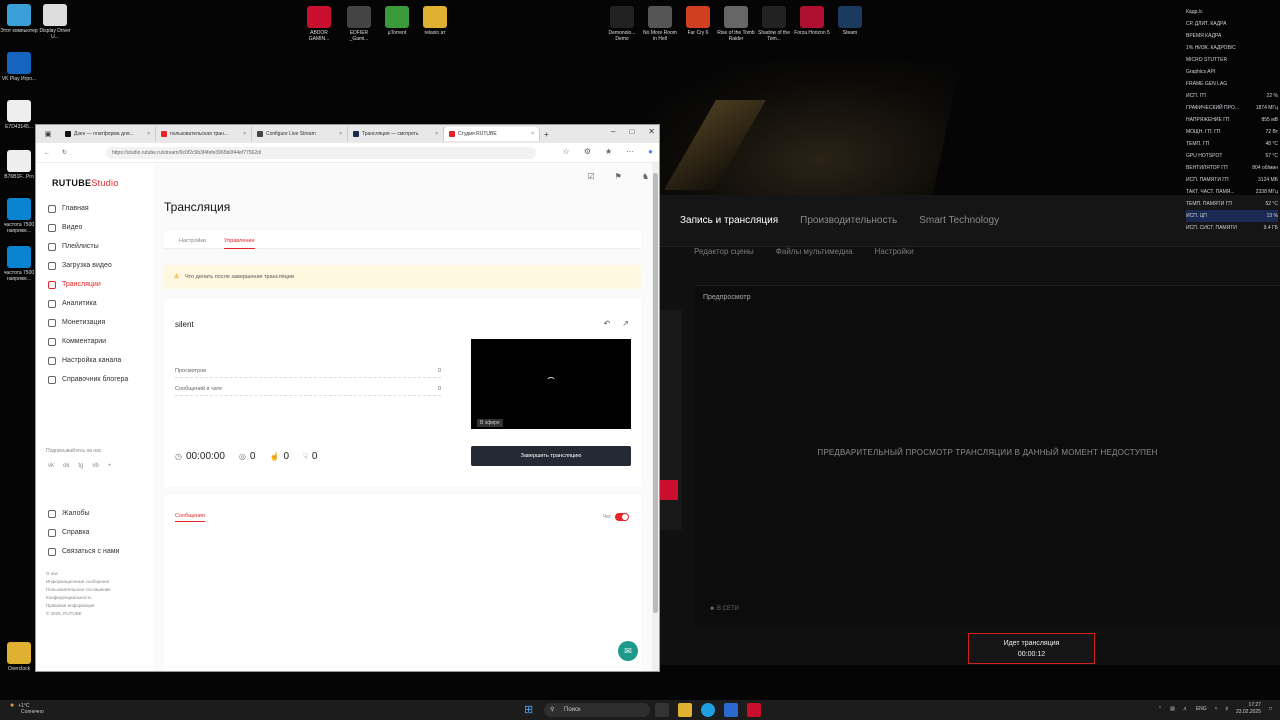 Image resolution: width=1280 pixels, height=720 pixels. Describe the element at coordinates (814, 251) in the screenshot. I see `game-subtab: Файлы мультимедиа` at that location.